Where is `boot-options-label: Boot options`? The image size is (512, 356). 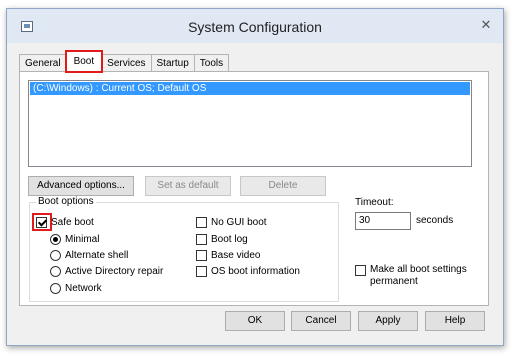 boot-options-label: Boot options is located at coordinates (66, 201).